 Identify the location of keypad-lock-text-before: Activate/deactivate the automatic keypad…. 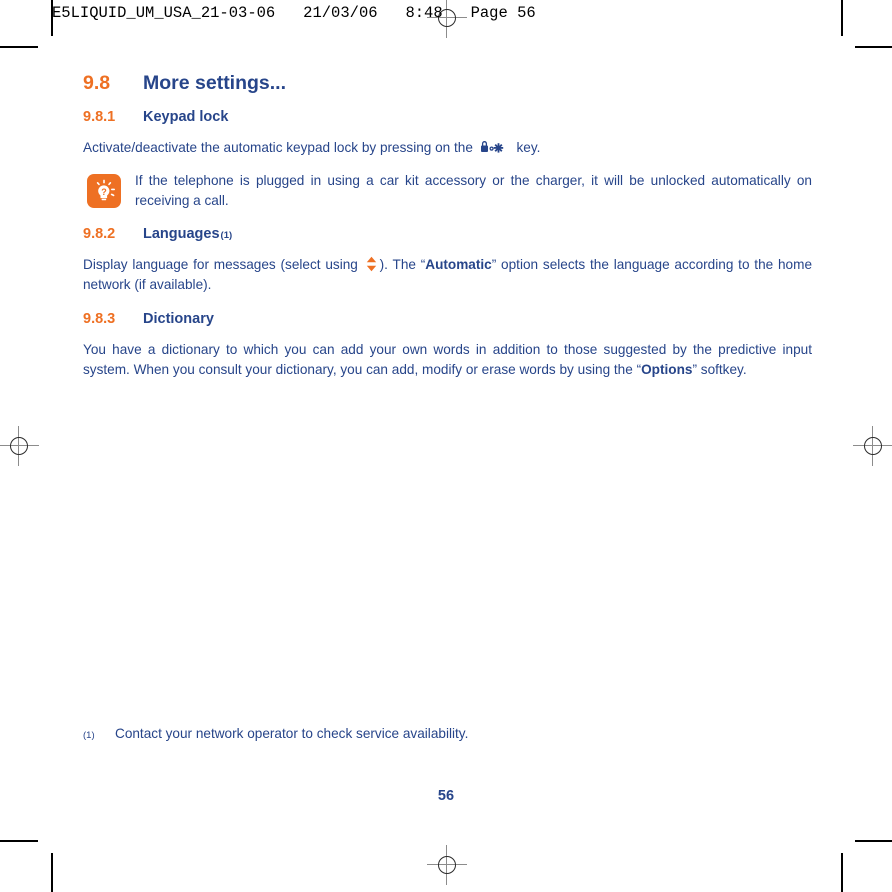
(280, 147).